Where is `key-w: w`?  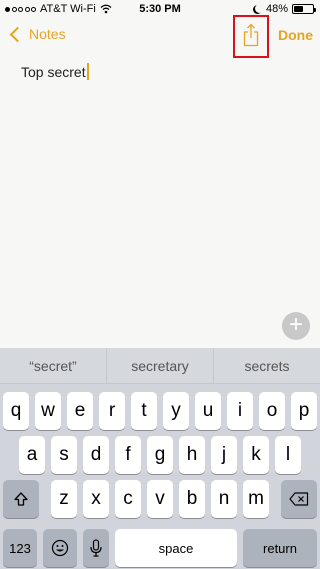 key-w: w is located at coordinates (48, 411).